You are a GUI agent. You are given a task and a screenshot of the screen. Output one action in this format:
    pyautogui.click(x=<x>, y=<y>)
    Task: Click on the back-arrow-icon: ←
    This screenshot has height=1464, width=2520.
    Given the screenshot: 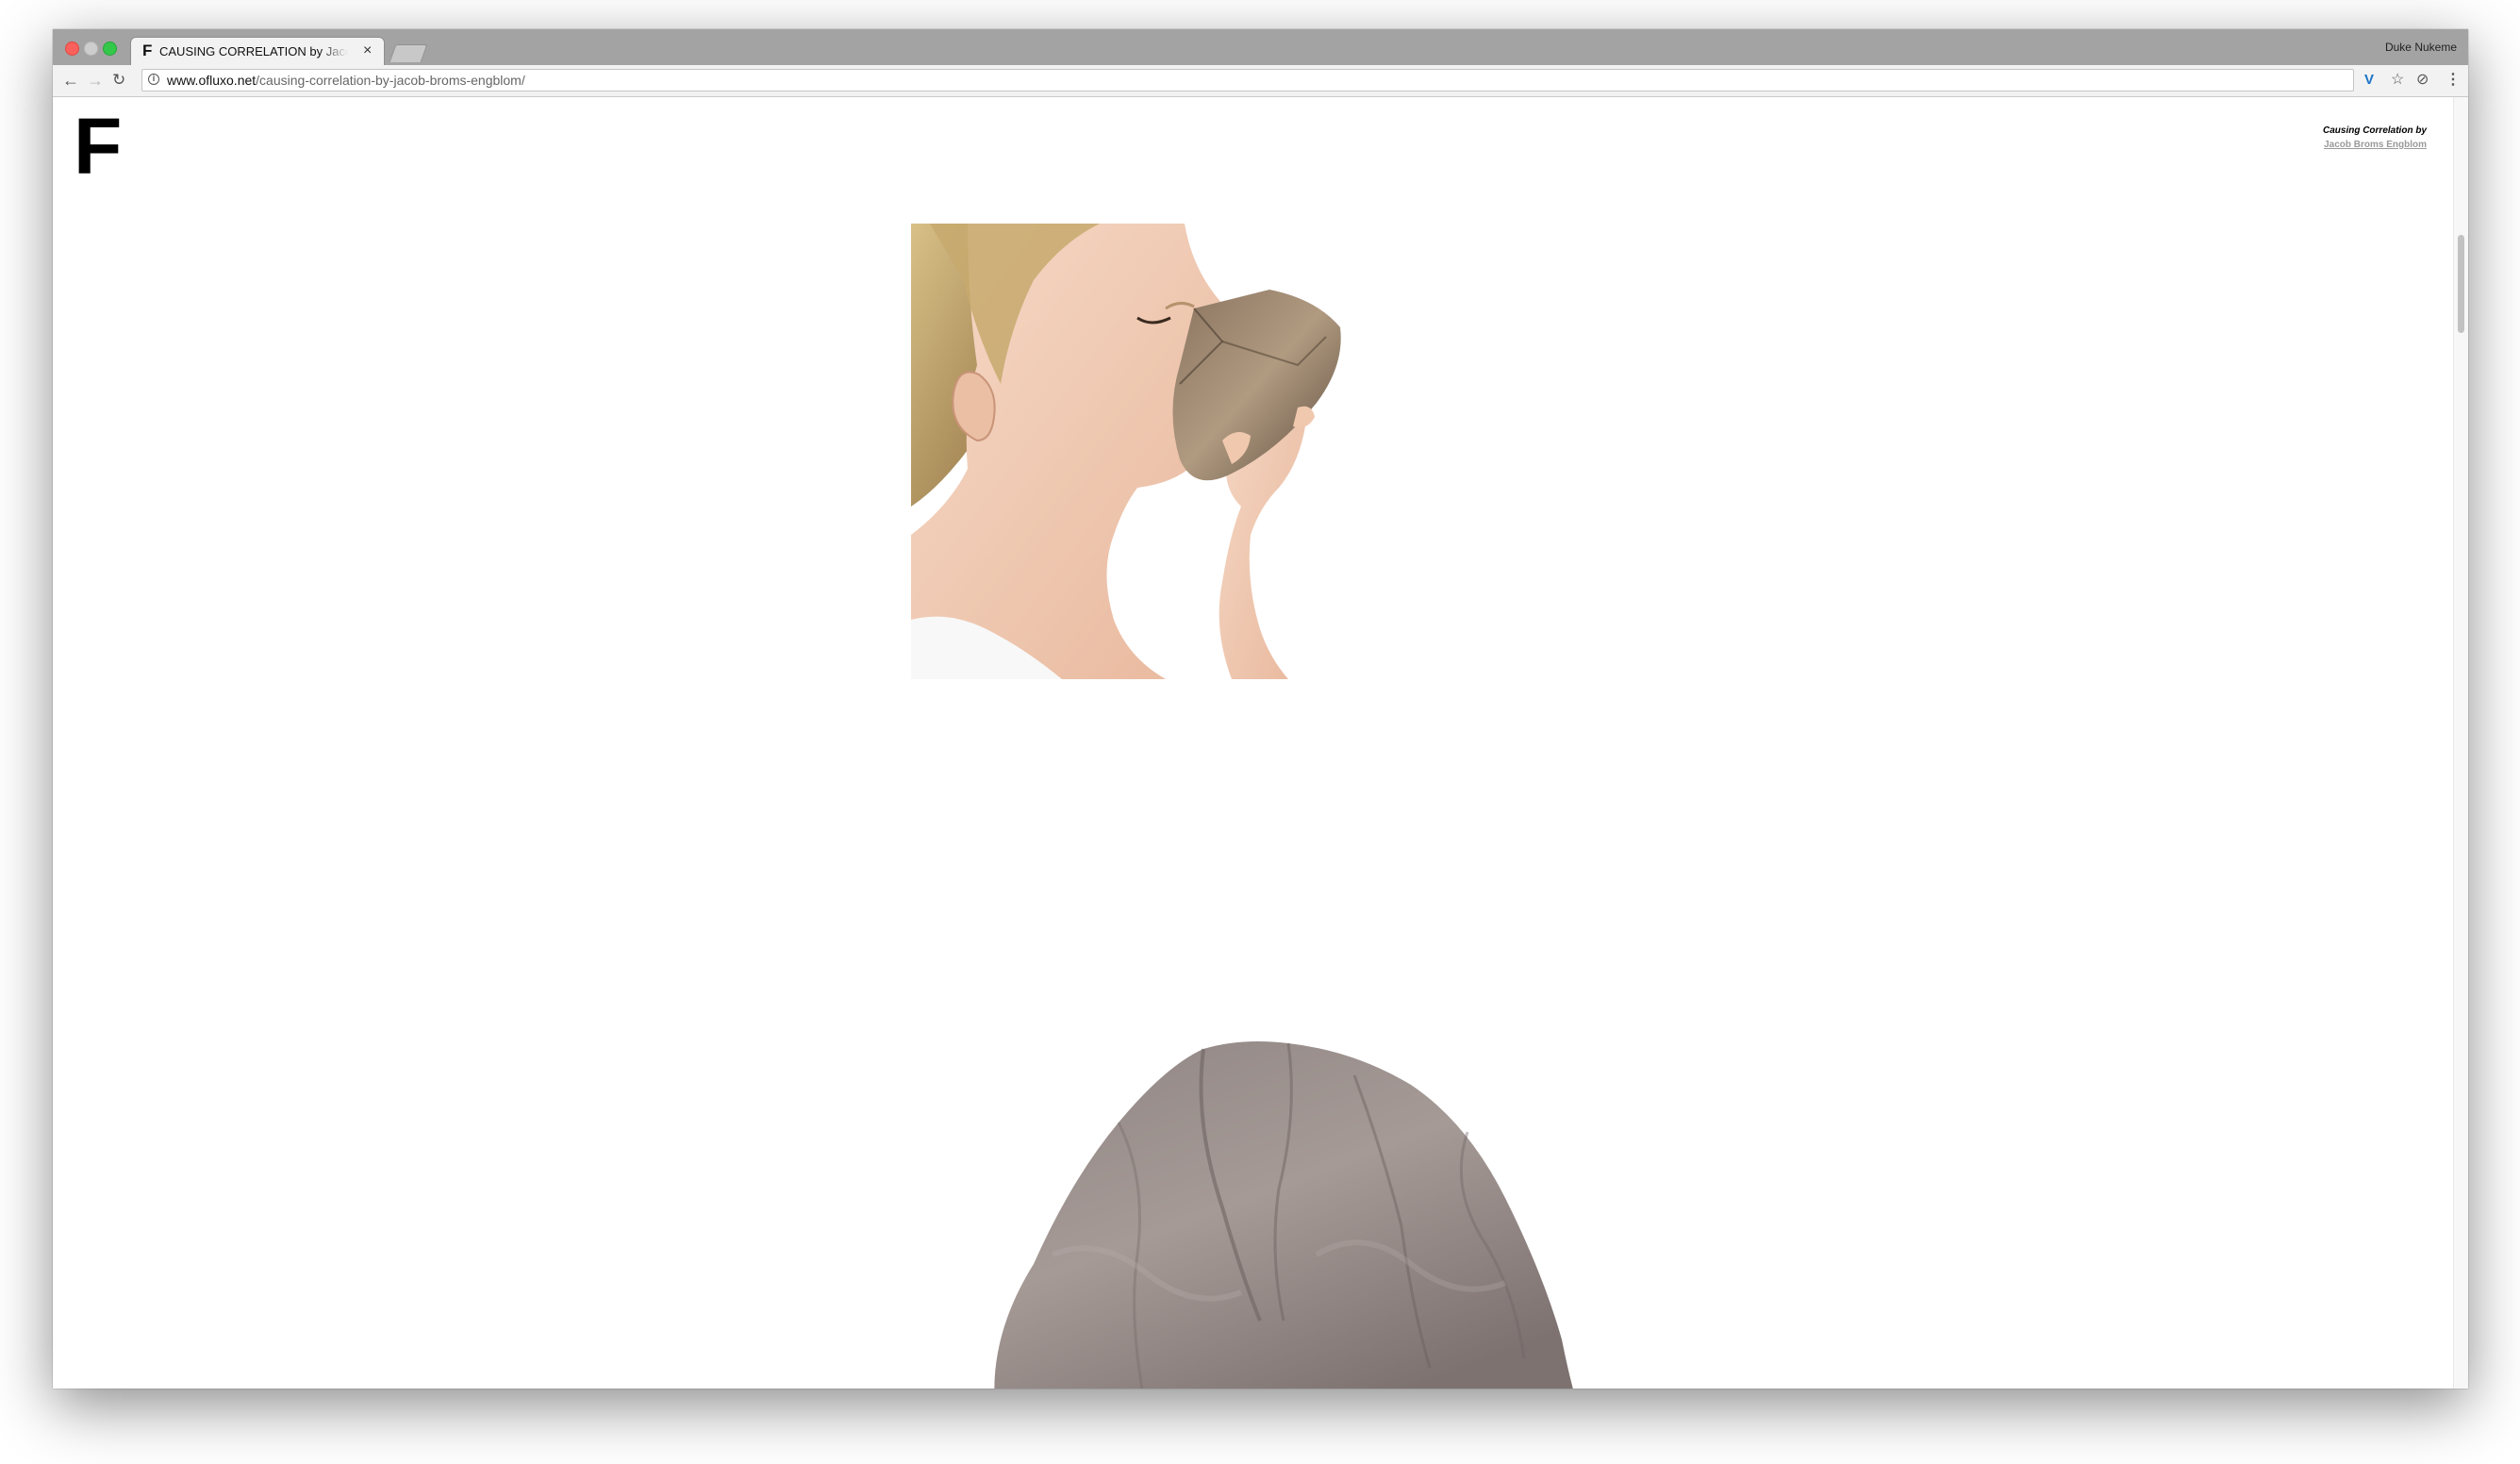 What is the action you would take?
    pyautogui.click(x=70, y=80)
    